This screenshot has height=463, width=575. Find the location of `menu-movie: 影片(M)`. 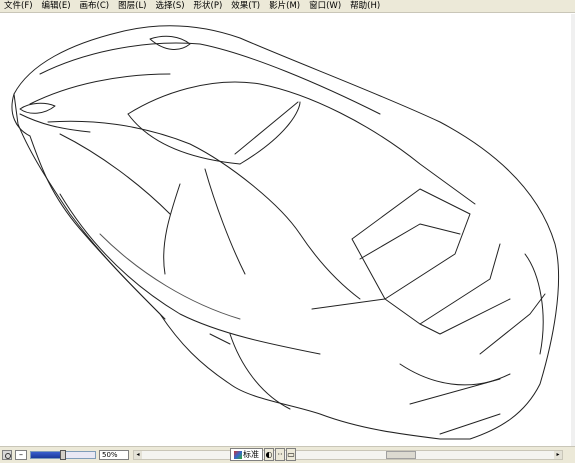

menu-movie: 影片(M) is located at coordinates (284, 6).